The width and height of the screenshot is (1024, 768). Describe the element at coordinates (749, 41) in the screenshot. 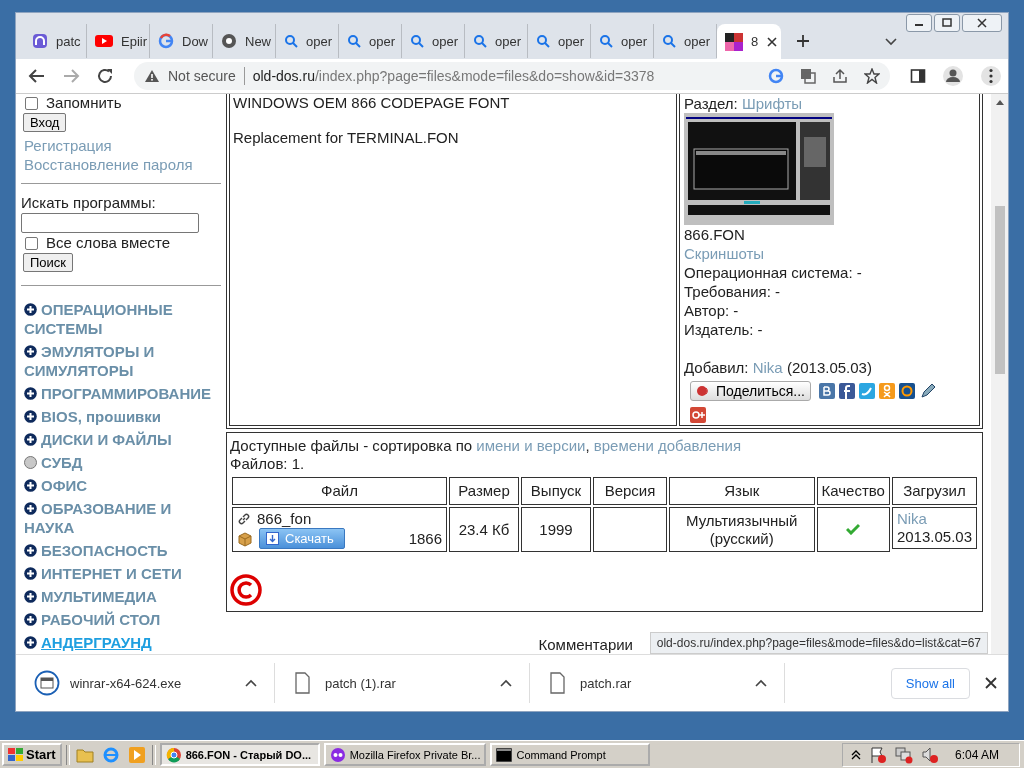

I see `browser-tab: 8` at that location.